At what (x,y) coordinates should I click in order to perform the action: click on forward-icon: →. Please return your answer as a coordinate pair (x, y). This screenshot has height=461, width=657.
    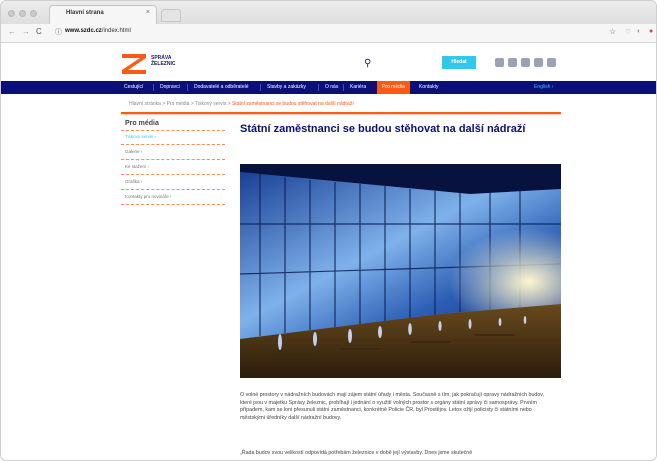
    Looking at the image, I should click on (26, 31).